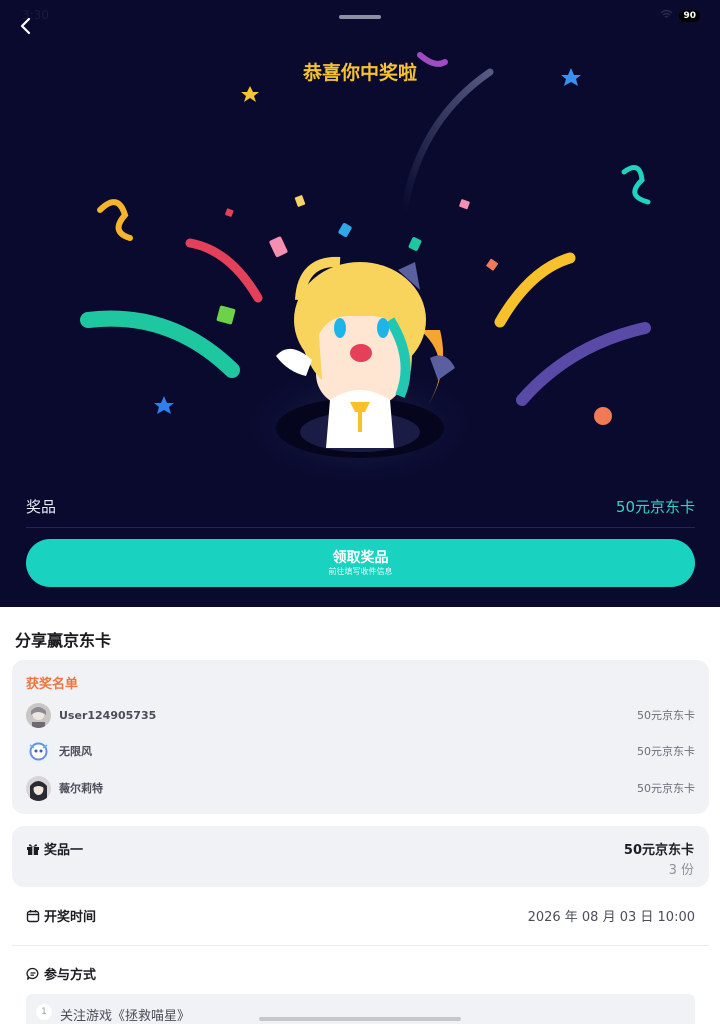 Image resolution: width=720 pixels, height=1024 pixels. What do you see at coordinates (360, 751) in the screenshot?
I see `winner-row: 无限风 50元京东卡` at bounding box center [360, 751].